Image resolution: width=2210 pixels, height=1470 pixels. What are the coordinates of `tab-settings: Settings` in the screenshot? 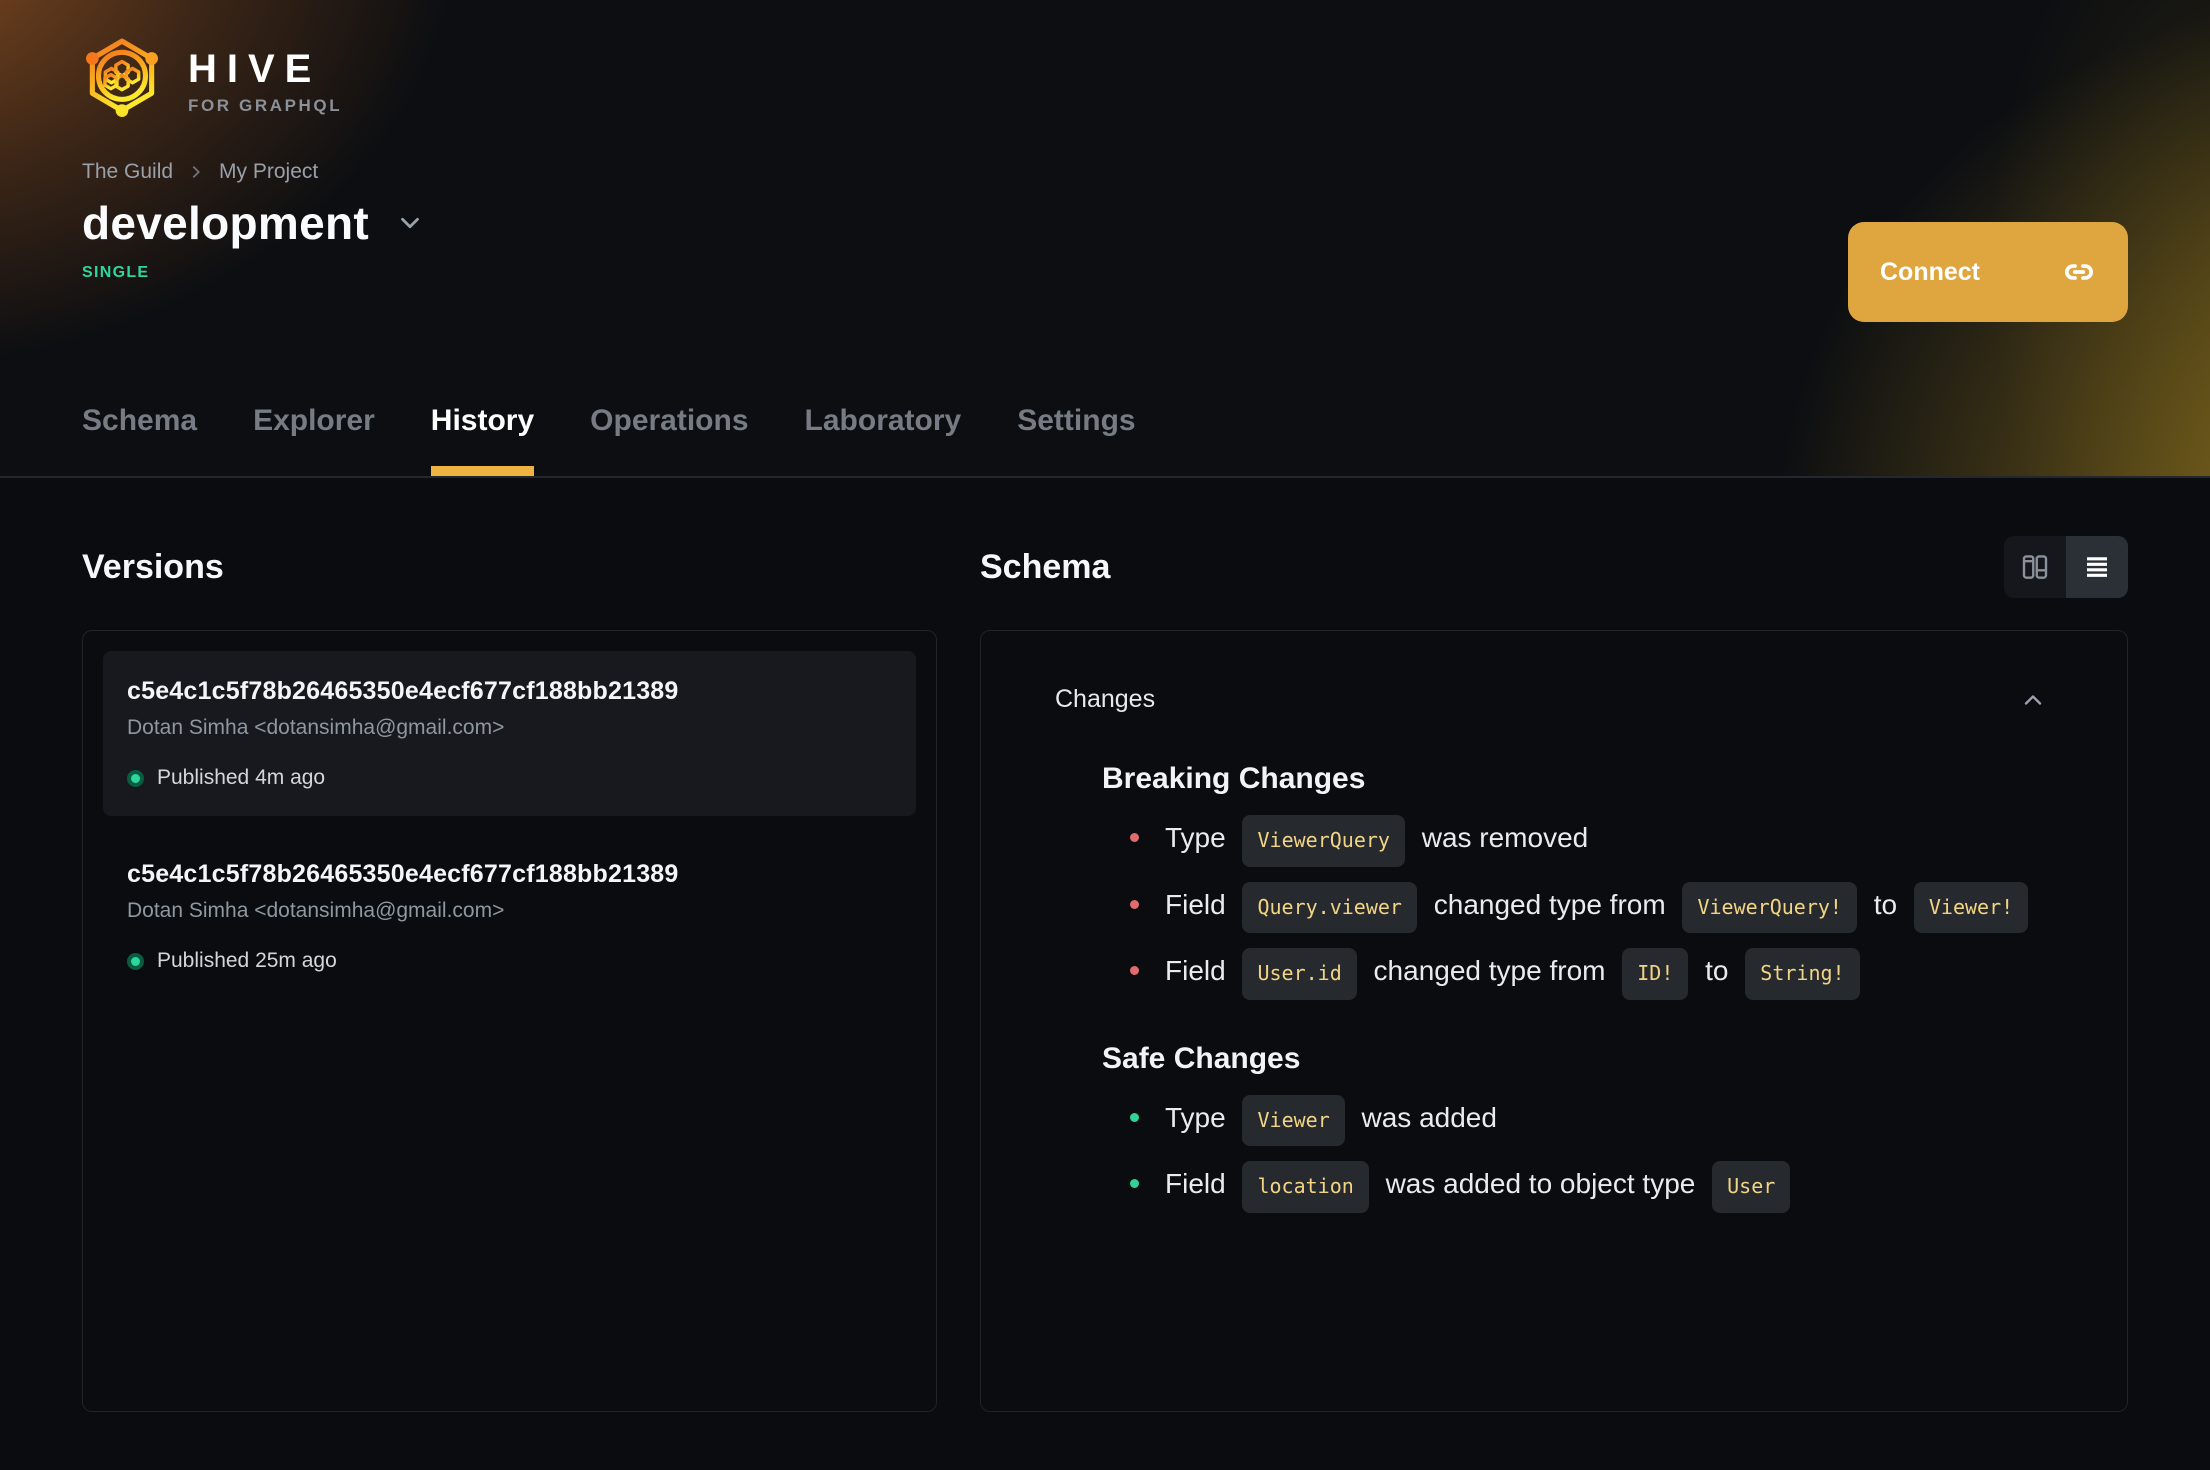 It's located at (1076, 440).